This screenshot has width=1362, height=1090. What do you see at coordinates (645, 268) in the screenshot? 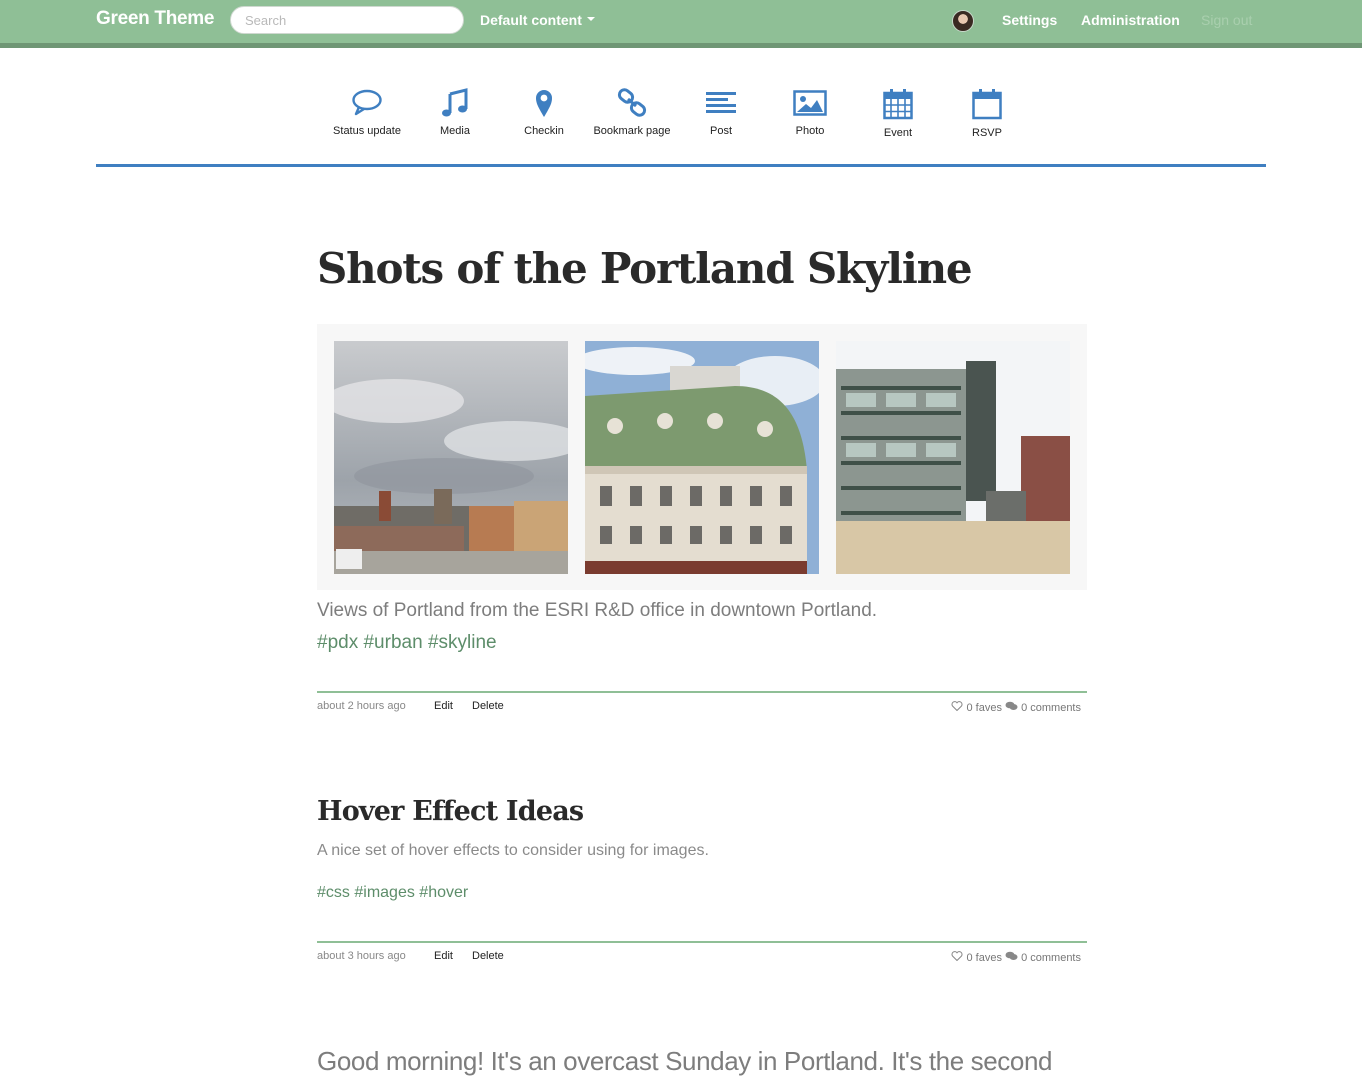
I see `post-title: Shots of the Portland Skyline` at bounding box center [645, 268].